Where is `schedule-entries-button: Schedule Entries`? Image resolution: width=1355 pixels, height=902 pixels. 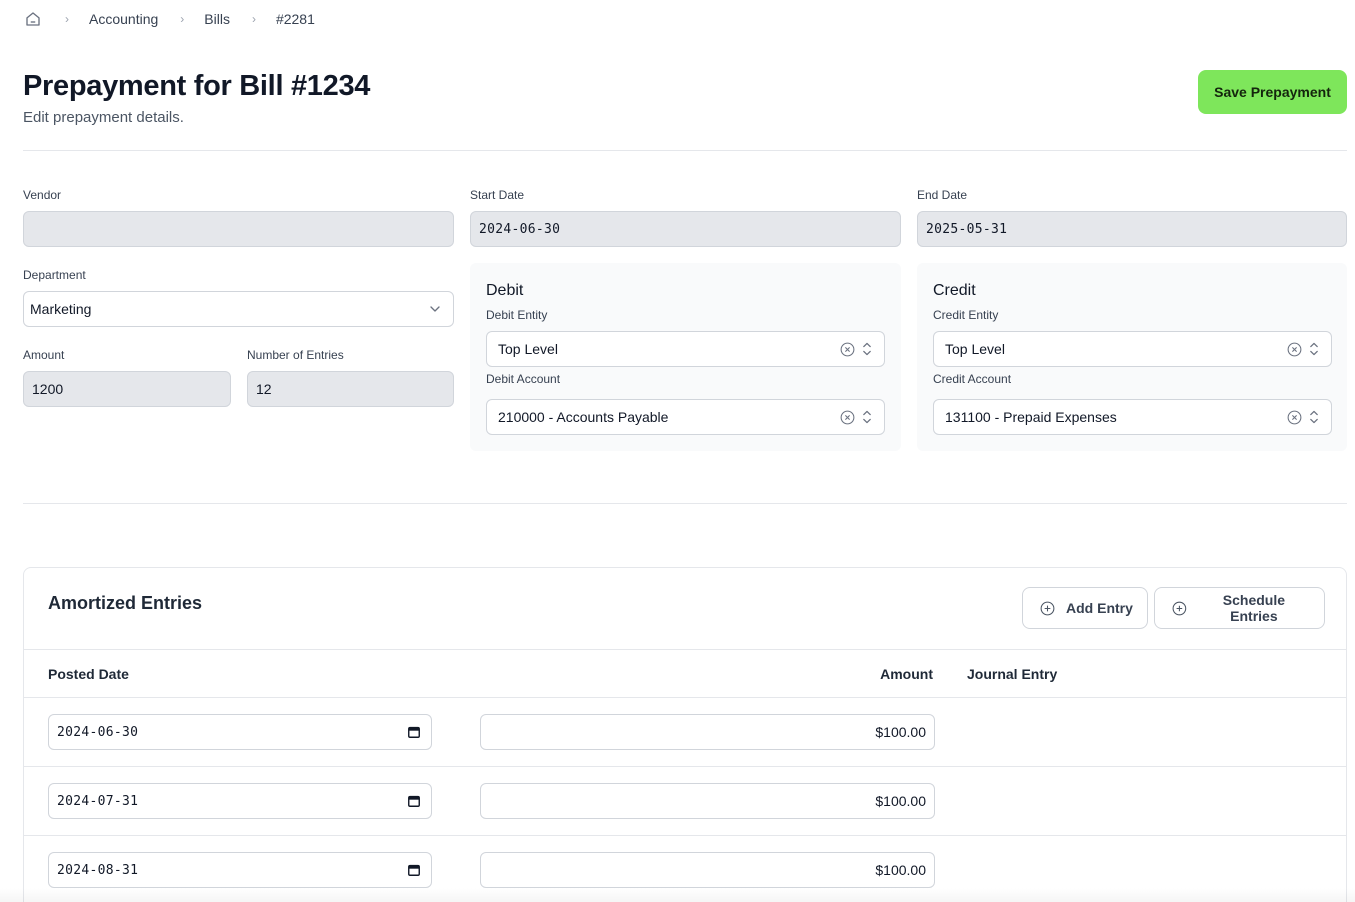 schedule-entries-button: Schedule Entries is located at coordinates (1239, 608).